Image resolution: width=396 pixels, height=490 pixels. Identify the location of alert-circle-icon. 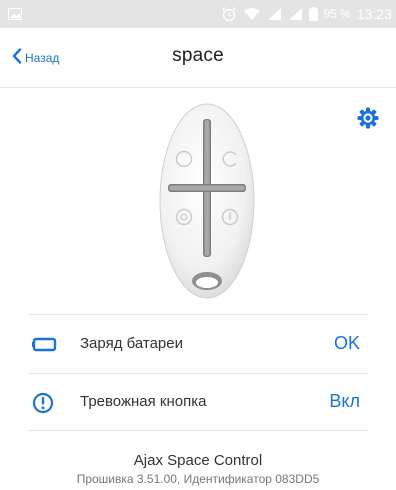
(45, 403).